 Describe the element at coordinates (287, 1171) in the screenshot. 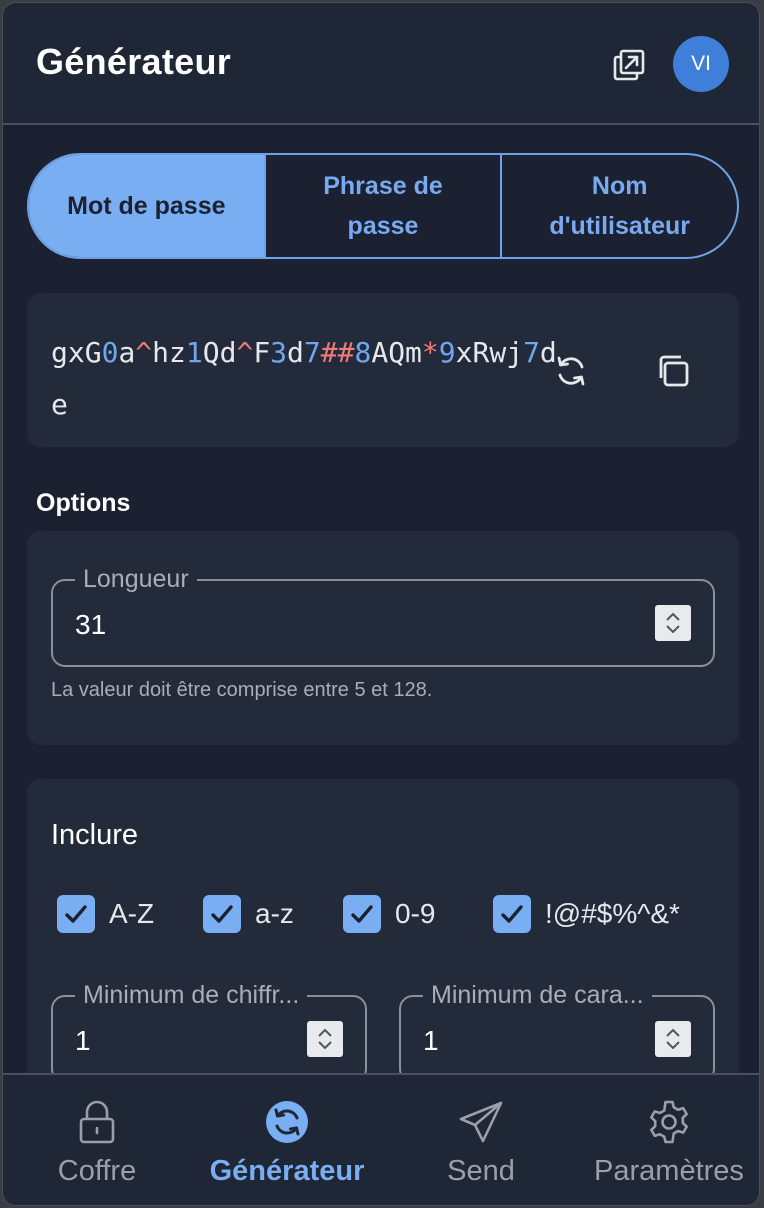

I see `nav-generator-label: Générateur` at that location.